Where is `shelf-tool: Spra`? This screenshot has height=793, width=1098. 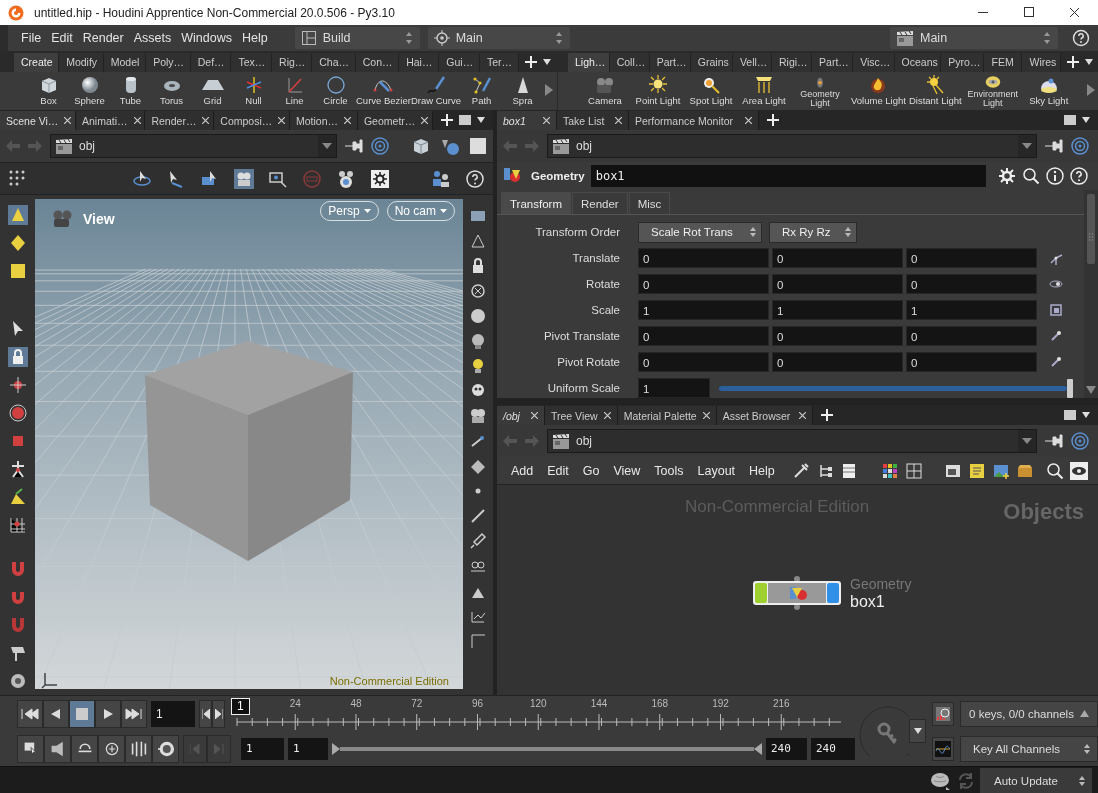 shelf-tool: Spra is located at coordinates (523, 89).